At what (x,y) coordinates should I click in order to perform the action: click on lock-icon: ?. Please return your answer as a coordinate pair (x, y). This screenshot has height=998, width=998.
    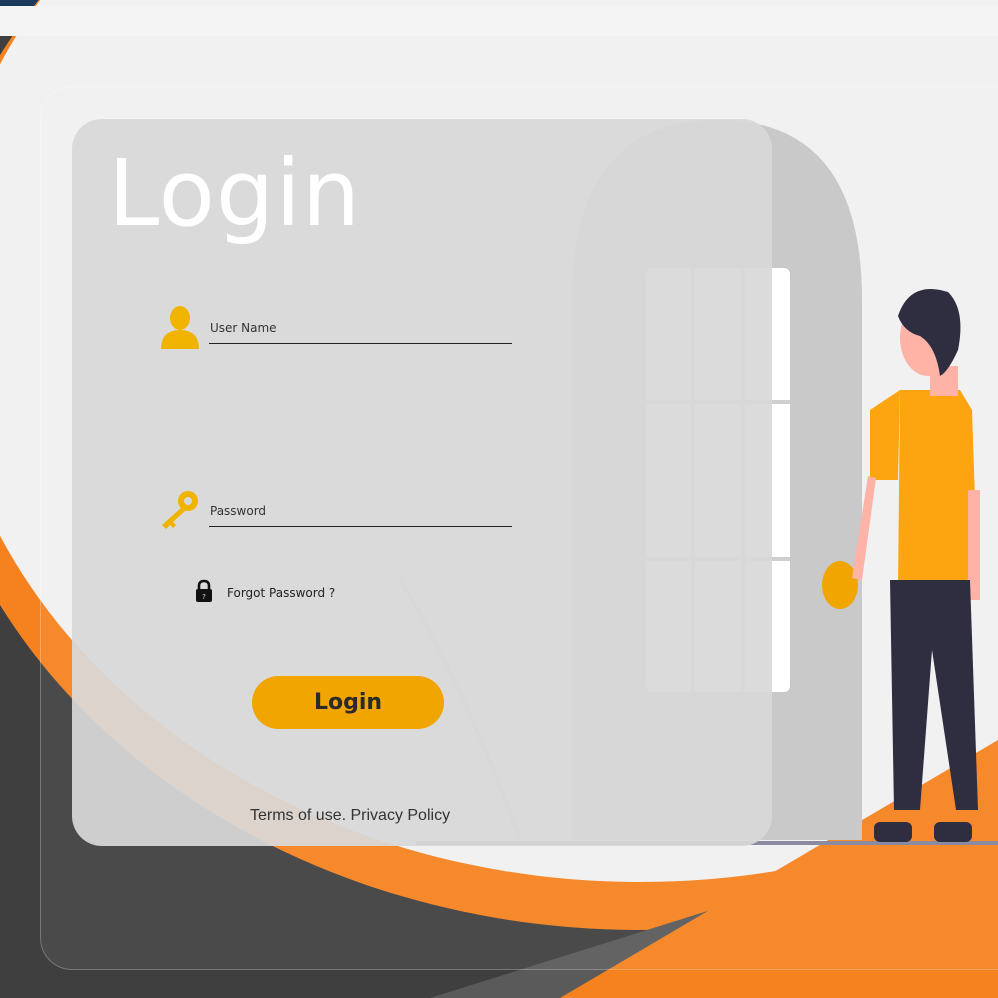
    Looking at the image, I should click on (204, 590).